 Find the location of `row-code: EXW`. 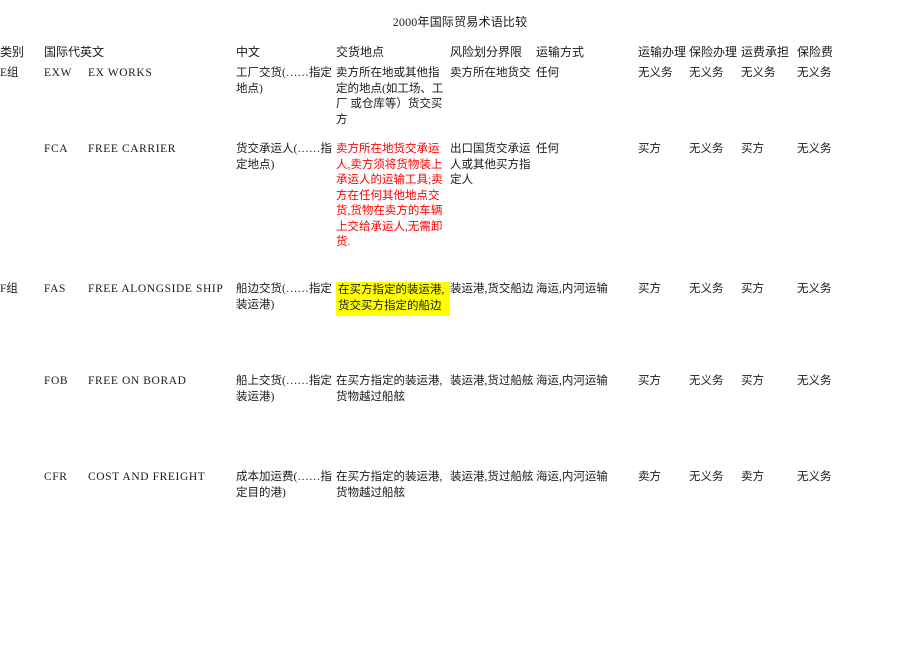

row-code: EXW is located at coordinates (58, 73).